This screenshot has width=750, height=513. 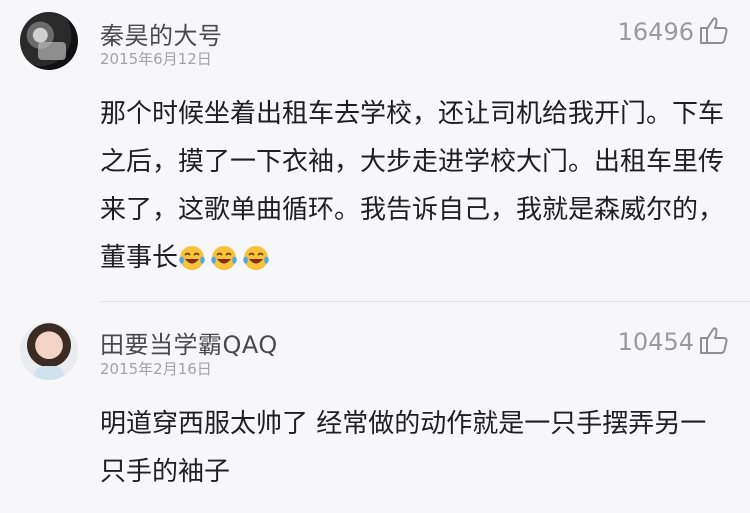 What do you see at coordinates (403, 448) in the screenshot?
I see `comment-body: 明道穿西服太帅了 经常做的动作就是一只手摆弄另一只手的袖子` at bounding box center [403, 448].